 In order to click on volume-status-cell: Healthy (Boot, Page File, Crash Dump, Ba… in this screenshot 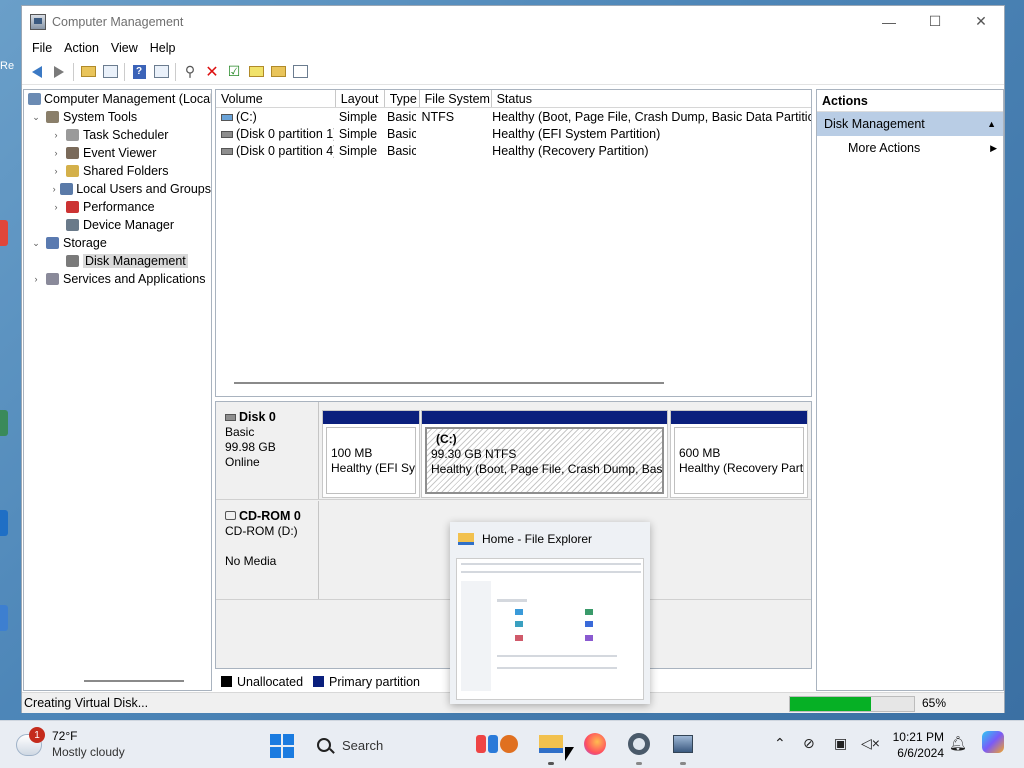, I will do `click(652, 116)`.